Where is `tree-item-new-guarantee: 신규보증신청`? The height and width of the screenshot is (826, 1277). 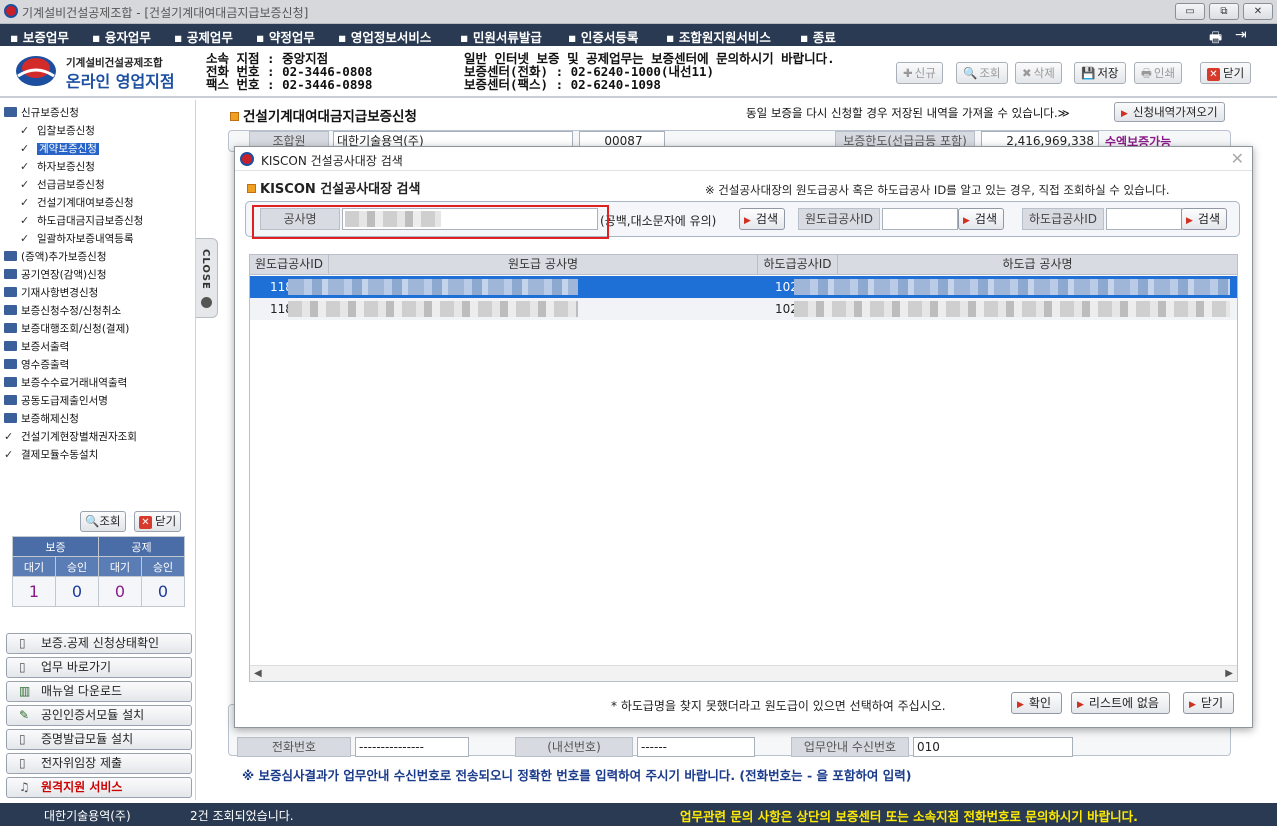
tree-item-new-guarantee: 신규보증신청 is located at coordinates (41, 112).